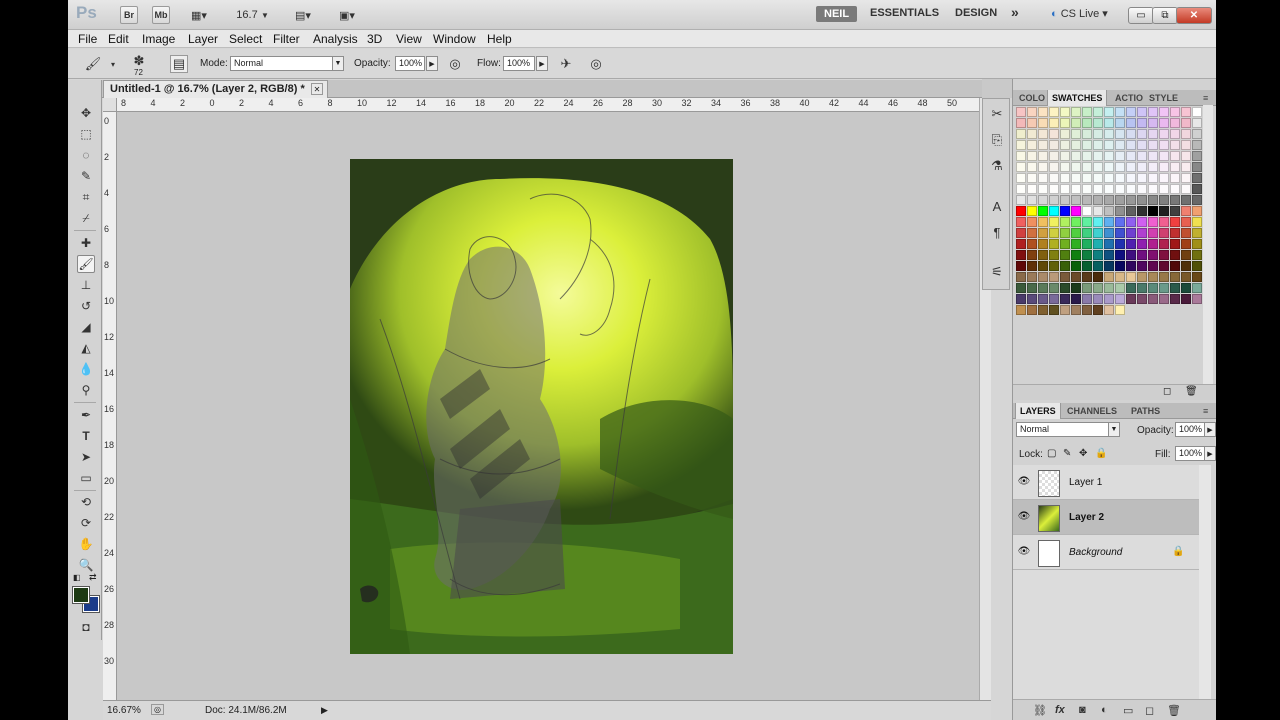 This screenshot has height=720, width=1280. What do you see at coordinates (335, 39) in the screenshot?
I see `menu-analysis: Analysis` at bounding box center [335, 39].